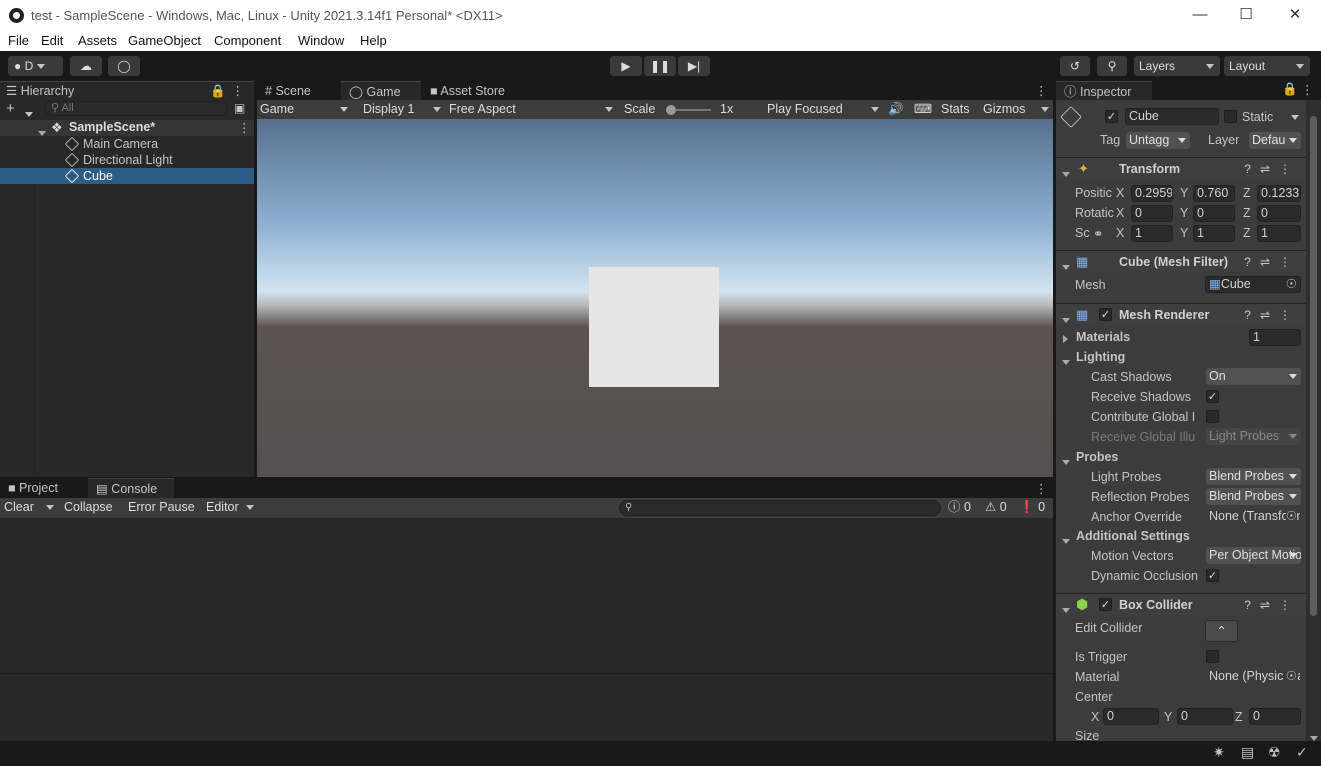 This screenshot has height=766, width=1321. I want to click on pause-button: ❚❚, so click(660, 66).